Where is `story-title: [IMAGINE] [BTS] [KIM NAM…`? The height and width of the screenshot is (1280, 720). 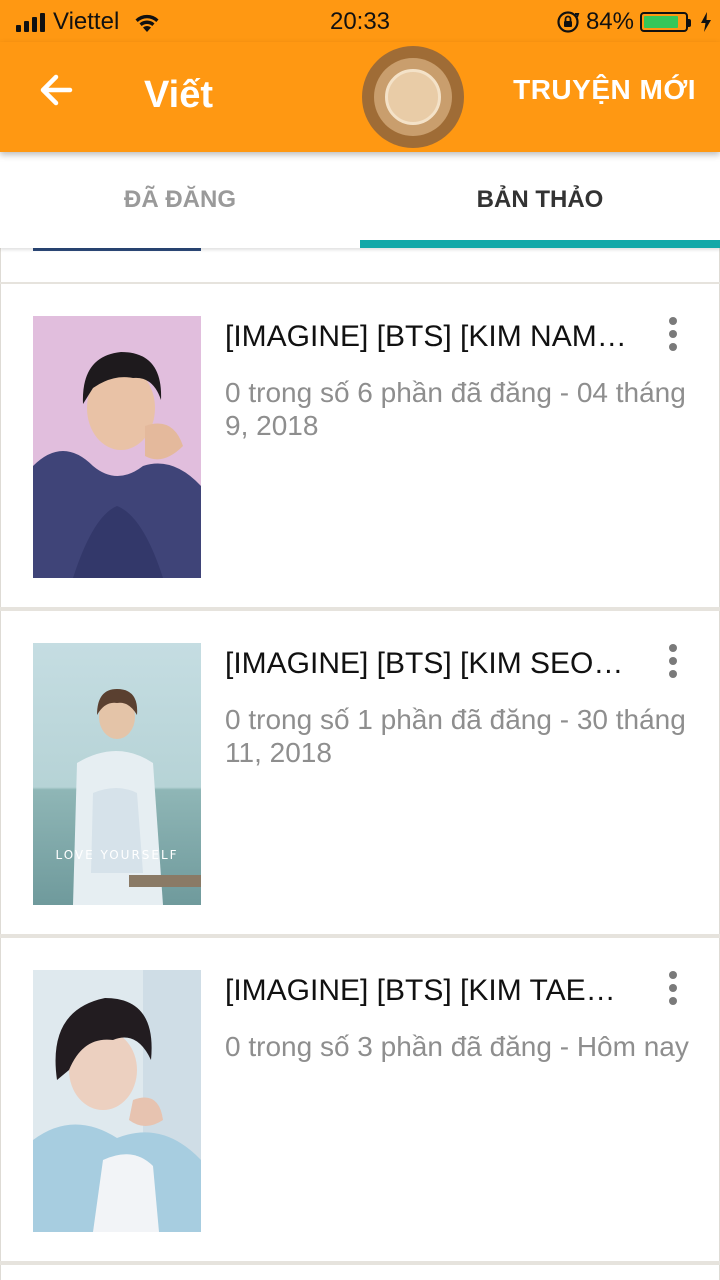
story-title: [IMAGINE] [BTS] [KIM NAM… is located at coordinates (430, 337).